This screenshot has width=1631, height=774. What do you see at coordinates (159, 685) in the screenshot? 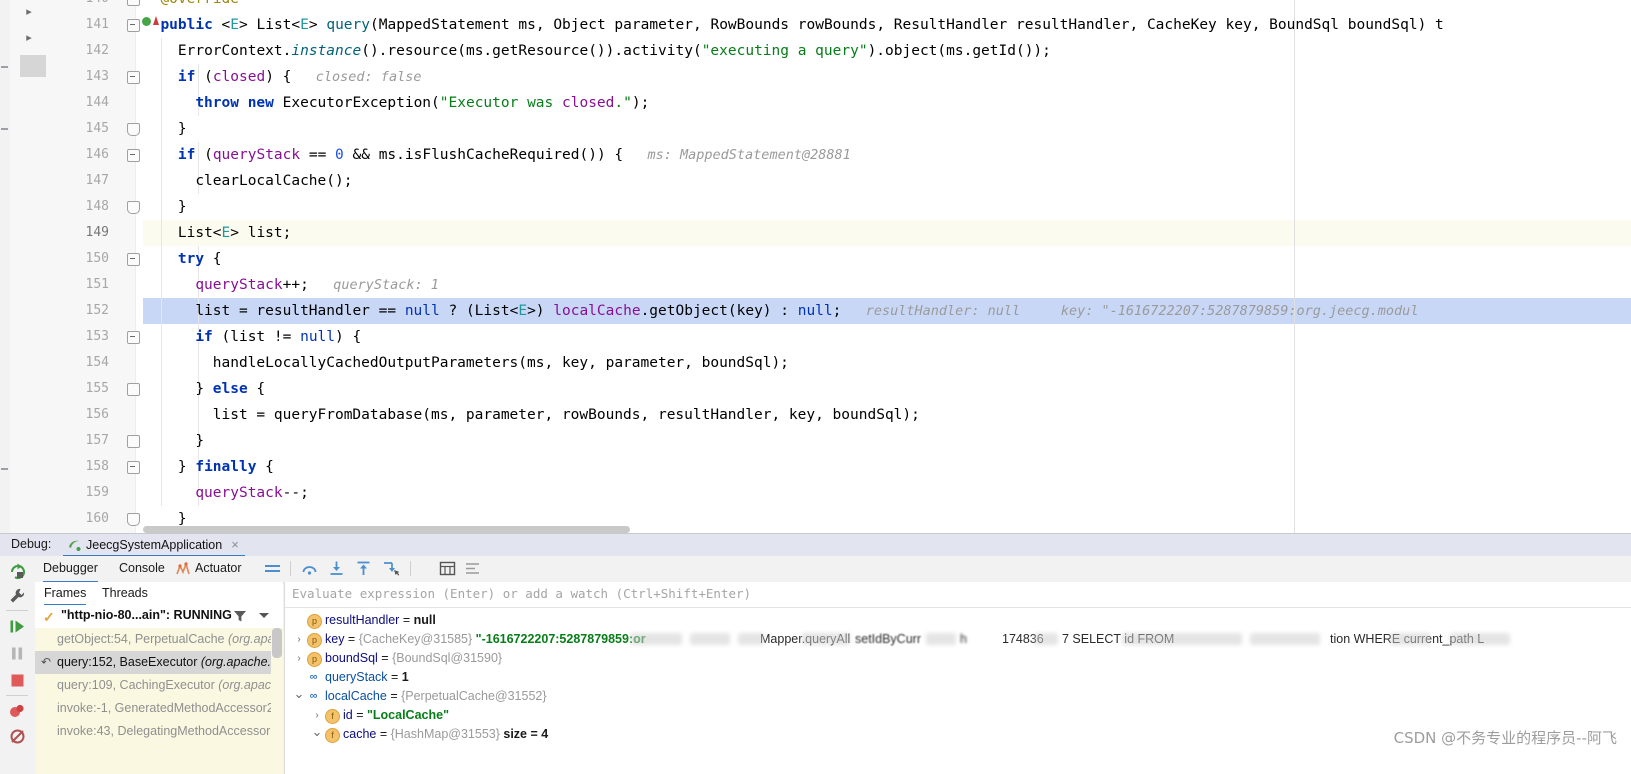
I see `frame-row: query:109, CachingExecutor (org.apache` at bounding box center [159, 685].